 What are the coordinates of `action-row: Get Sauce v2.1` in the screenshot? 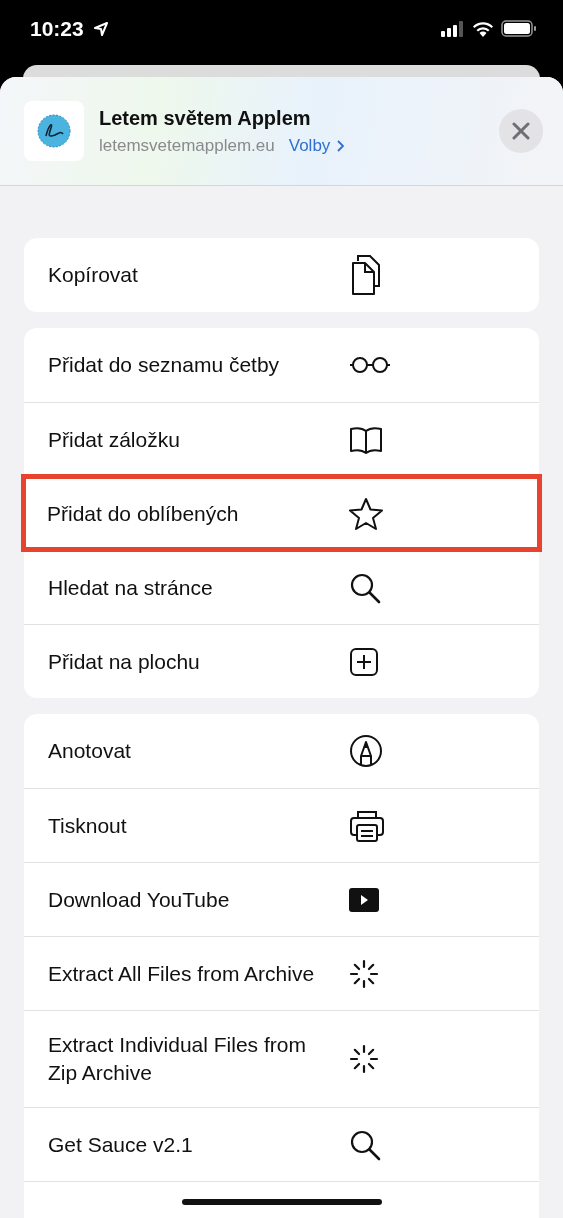 It's located at (281, 1144).